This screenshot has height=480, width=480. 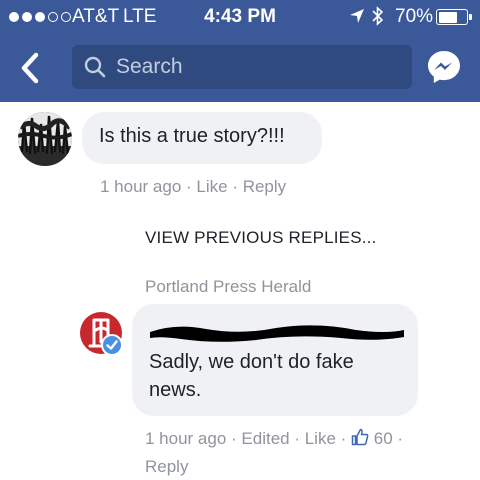 I want to click on location-arrow-icon, so click(x=357, y=19).